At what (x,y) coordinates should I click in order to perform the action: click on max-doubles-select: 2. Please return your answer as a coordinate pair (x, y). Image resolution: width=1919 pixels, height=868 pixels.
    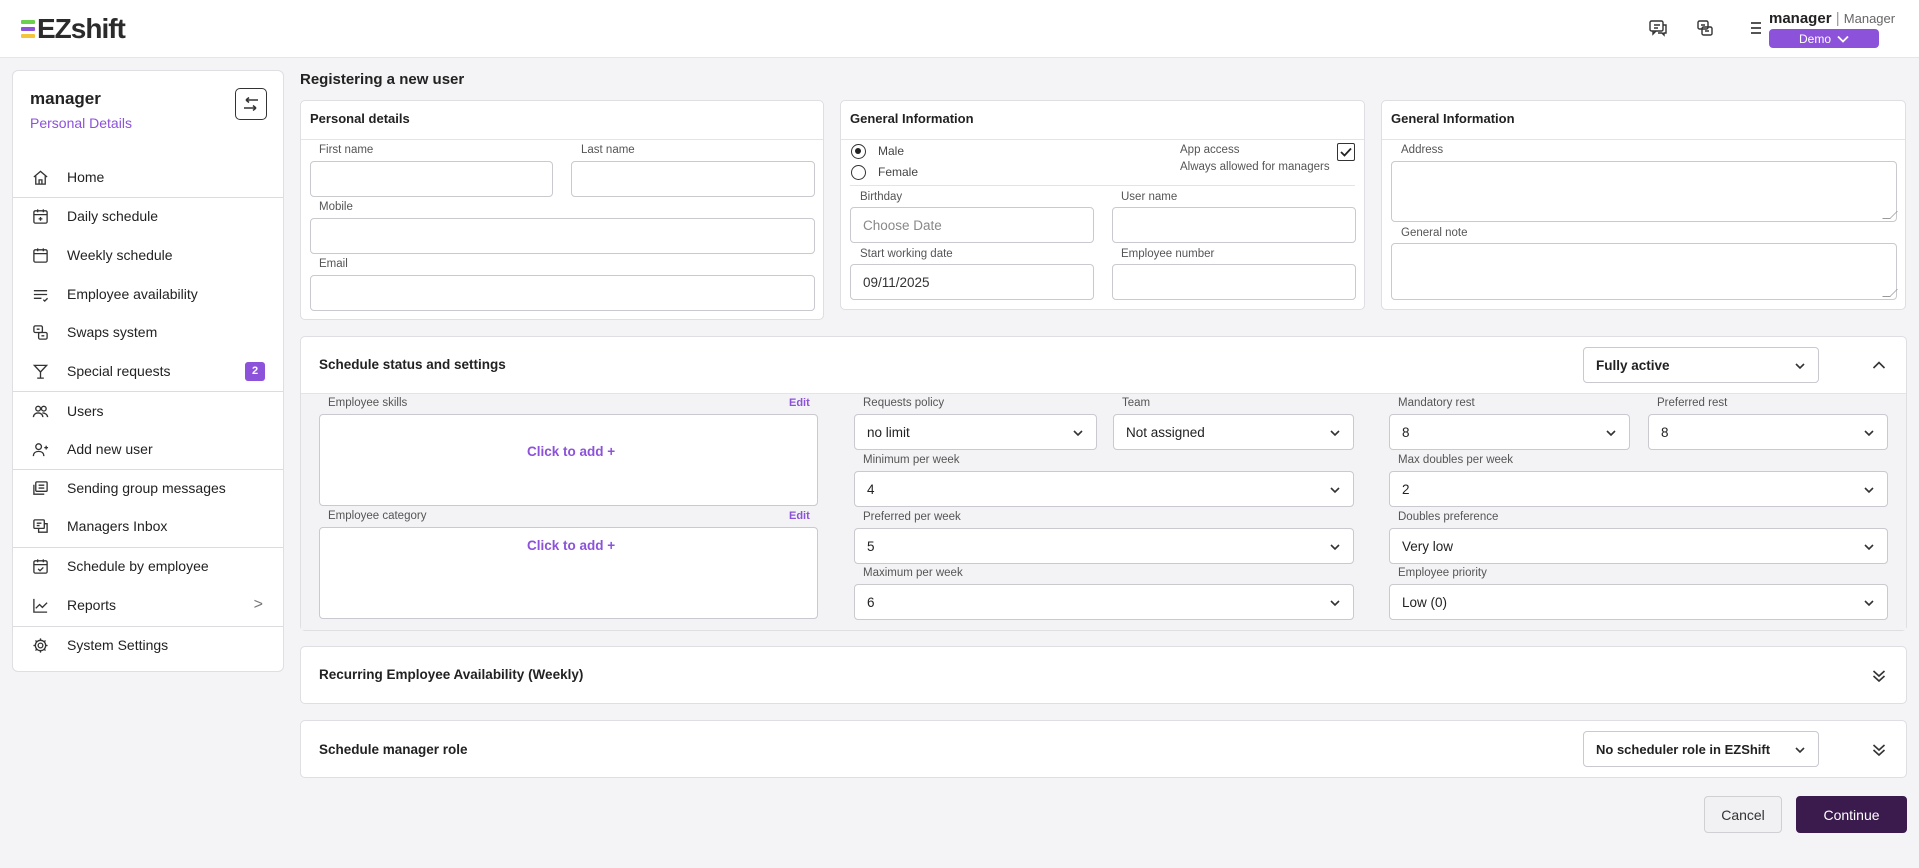
    Looking at the image, I should click on (1638, 489).